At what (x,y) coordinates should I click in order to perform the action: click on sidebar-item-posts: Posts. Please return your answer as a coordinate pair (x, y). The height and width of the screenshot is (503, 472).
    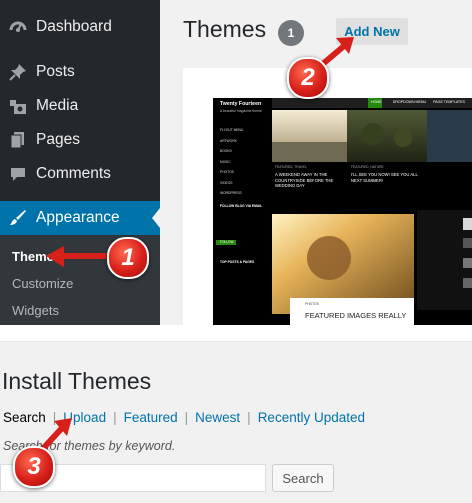
    Looking at the image, I should click on (80, 72).